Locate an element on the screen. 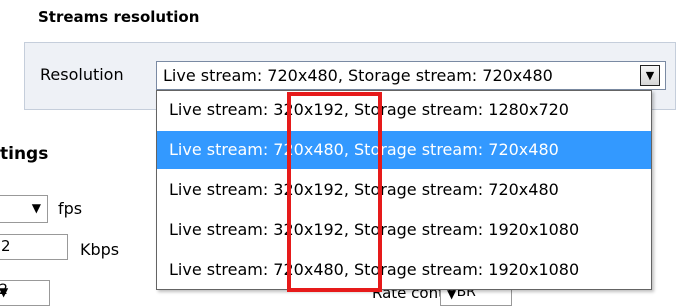 This screenshot has width=688, height=306. bitrate-value: 2 is located at coordinates (6, 246).